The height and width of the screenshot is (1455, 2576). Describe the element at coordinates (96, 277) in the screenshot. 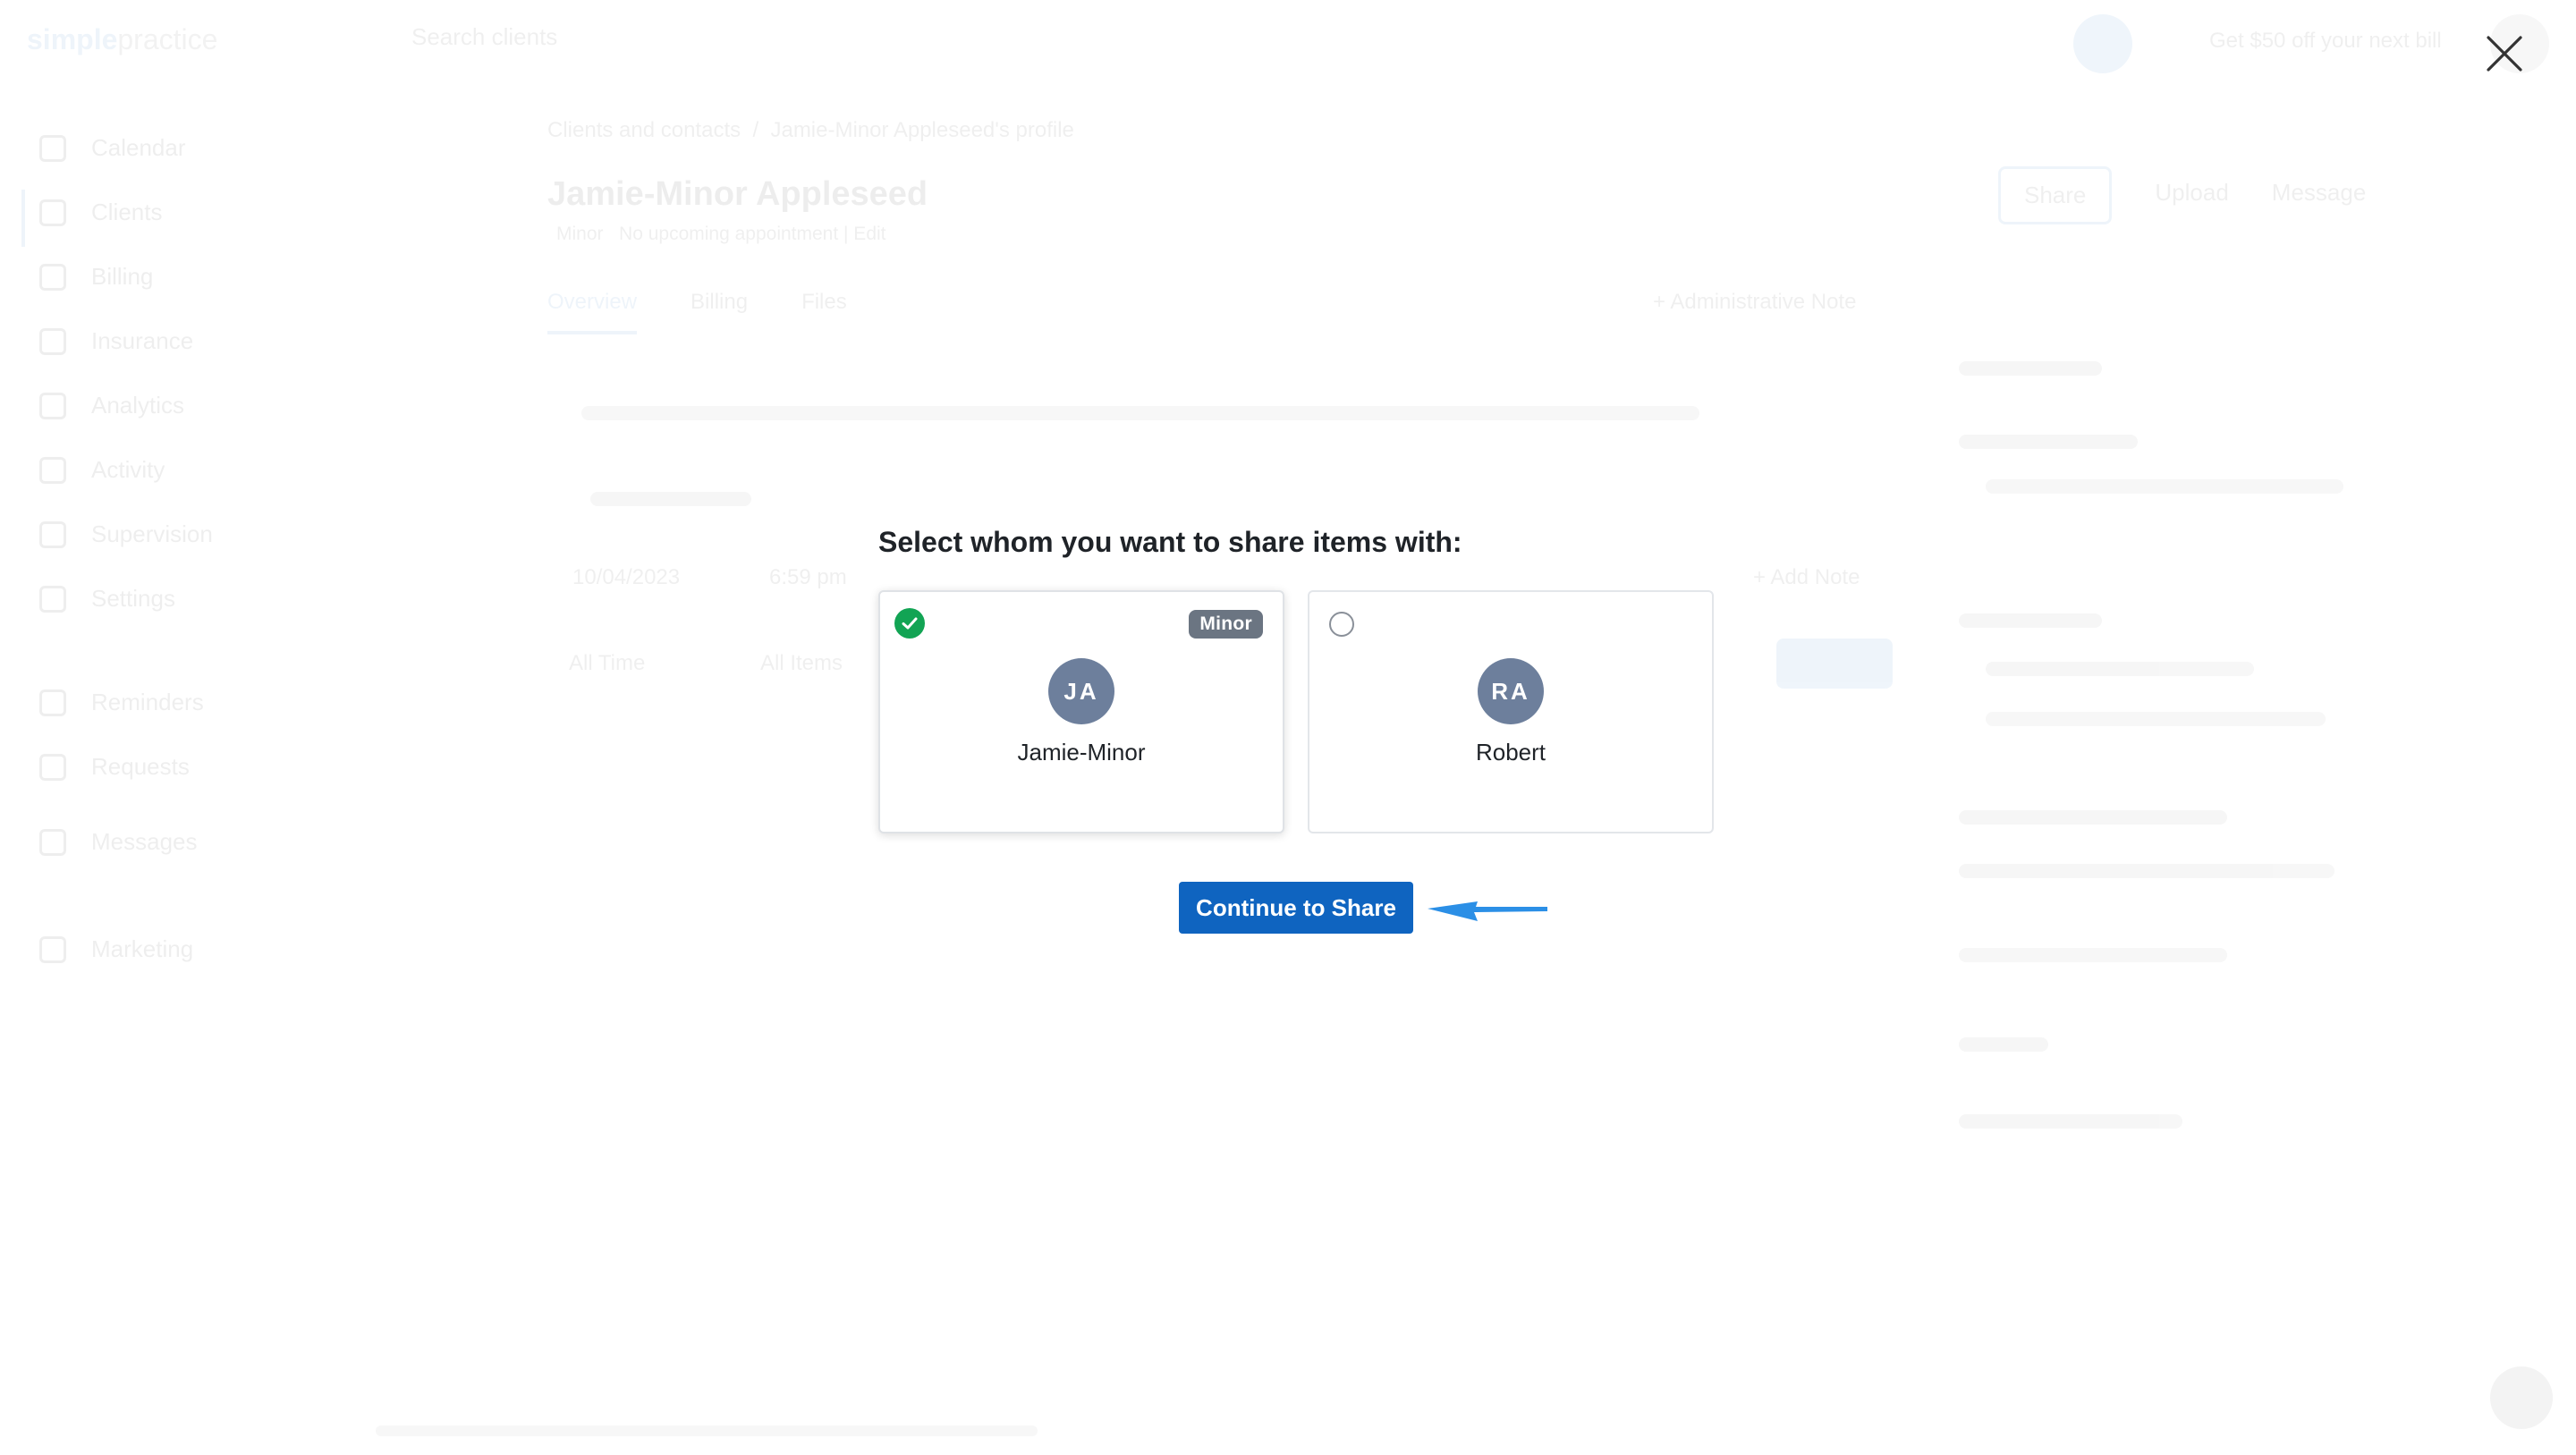

I see `sidebar-item-billing: Billing` at that location.